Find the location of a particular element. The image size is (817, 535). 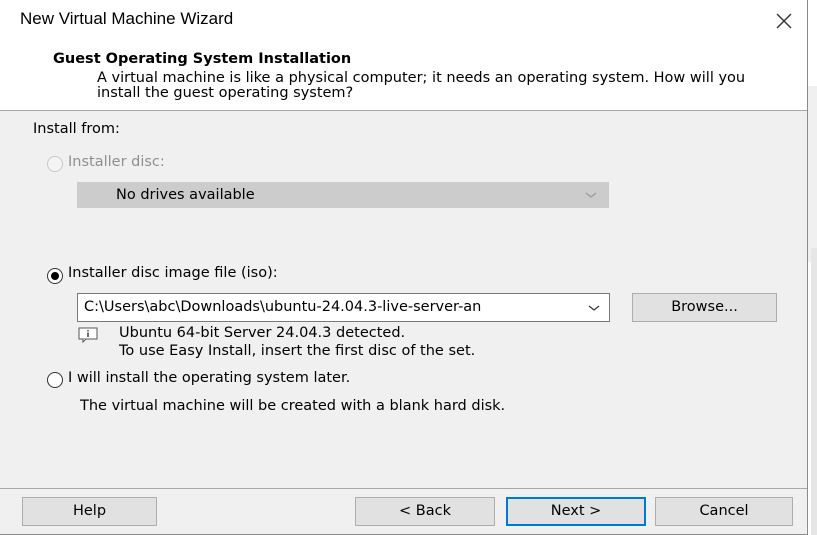

background-app is located at coordinates (812, 267).